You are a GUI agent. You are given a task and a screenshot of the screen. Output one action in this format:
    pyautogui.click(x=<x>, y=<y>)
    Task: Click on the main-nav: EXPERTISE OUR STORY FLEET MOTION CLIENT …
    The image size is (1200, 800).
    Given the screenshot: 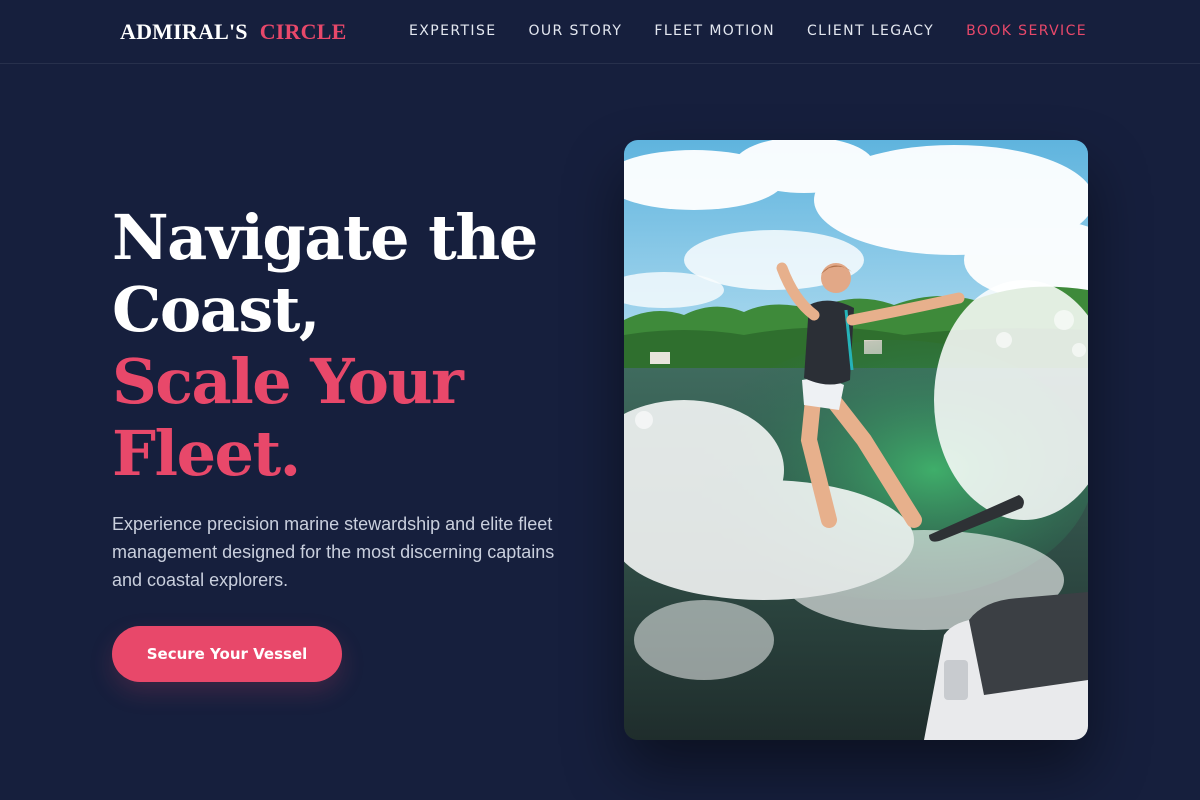 What is the action you would take?
    pyautogui.click(x=748, y=31)
    